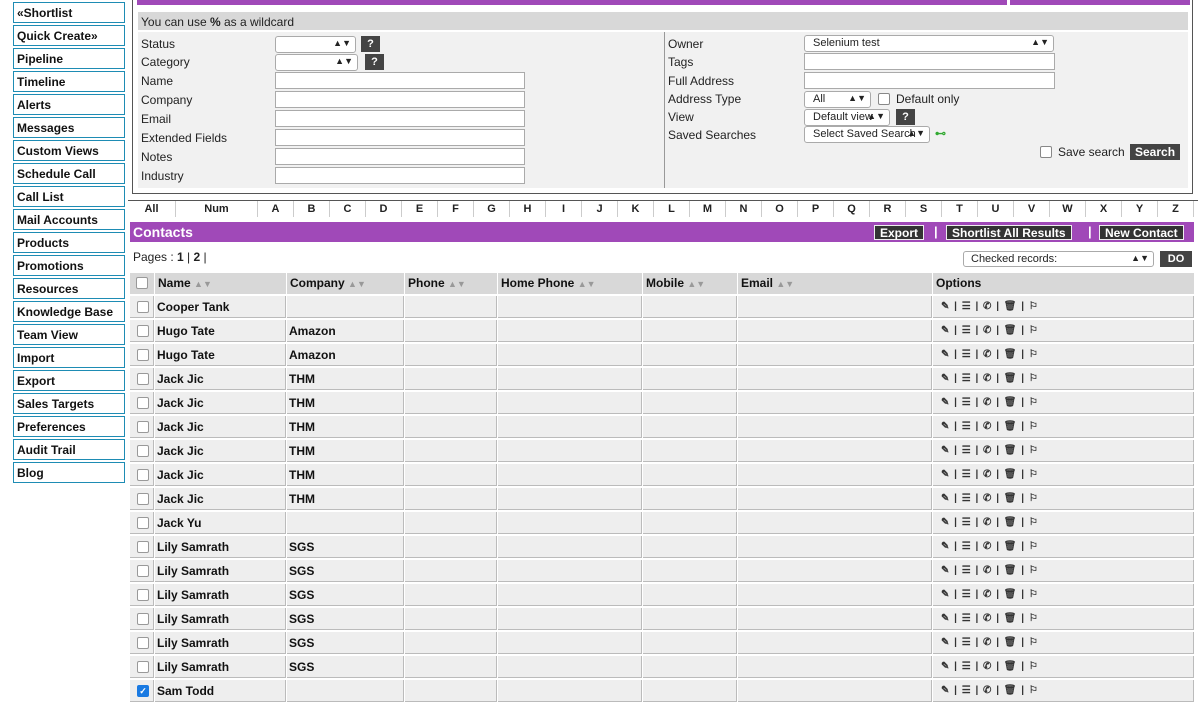 The image size is (1200, 702). Describe the element at coordinates (220, 523) in the screenshot. I see `contact-name-cell: Jack Yu` at that location.